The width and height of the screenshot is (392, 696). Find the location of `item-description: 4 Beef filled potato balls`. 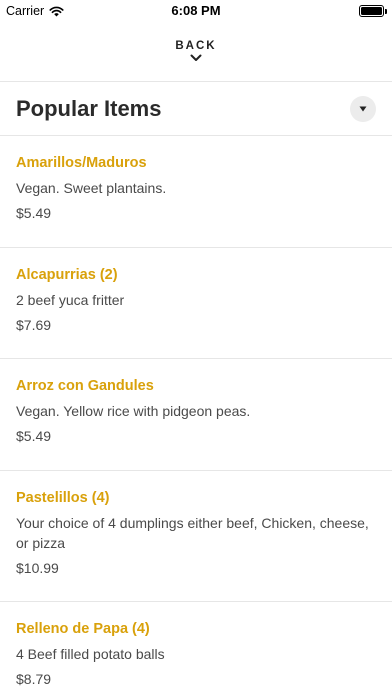

item-description: 4 Beef filled potato balls is located at coordinates (90, 654).